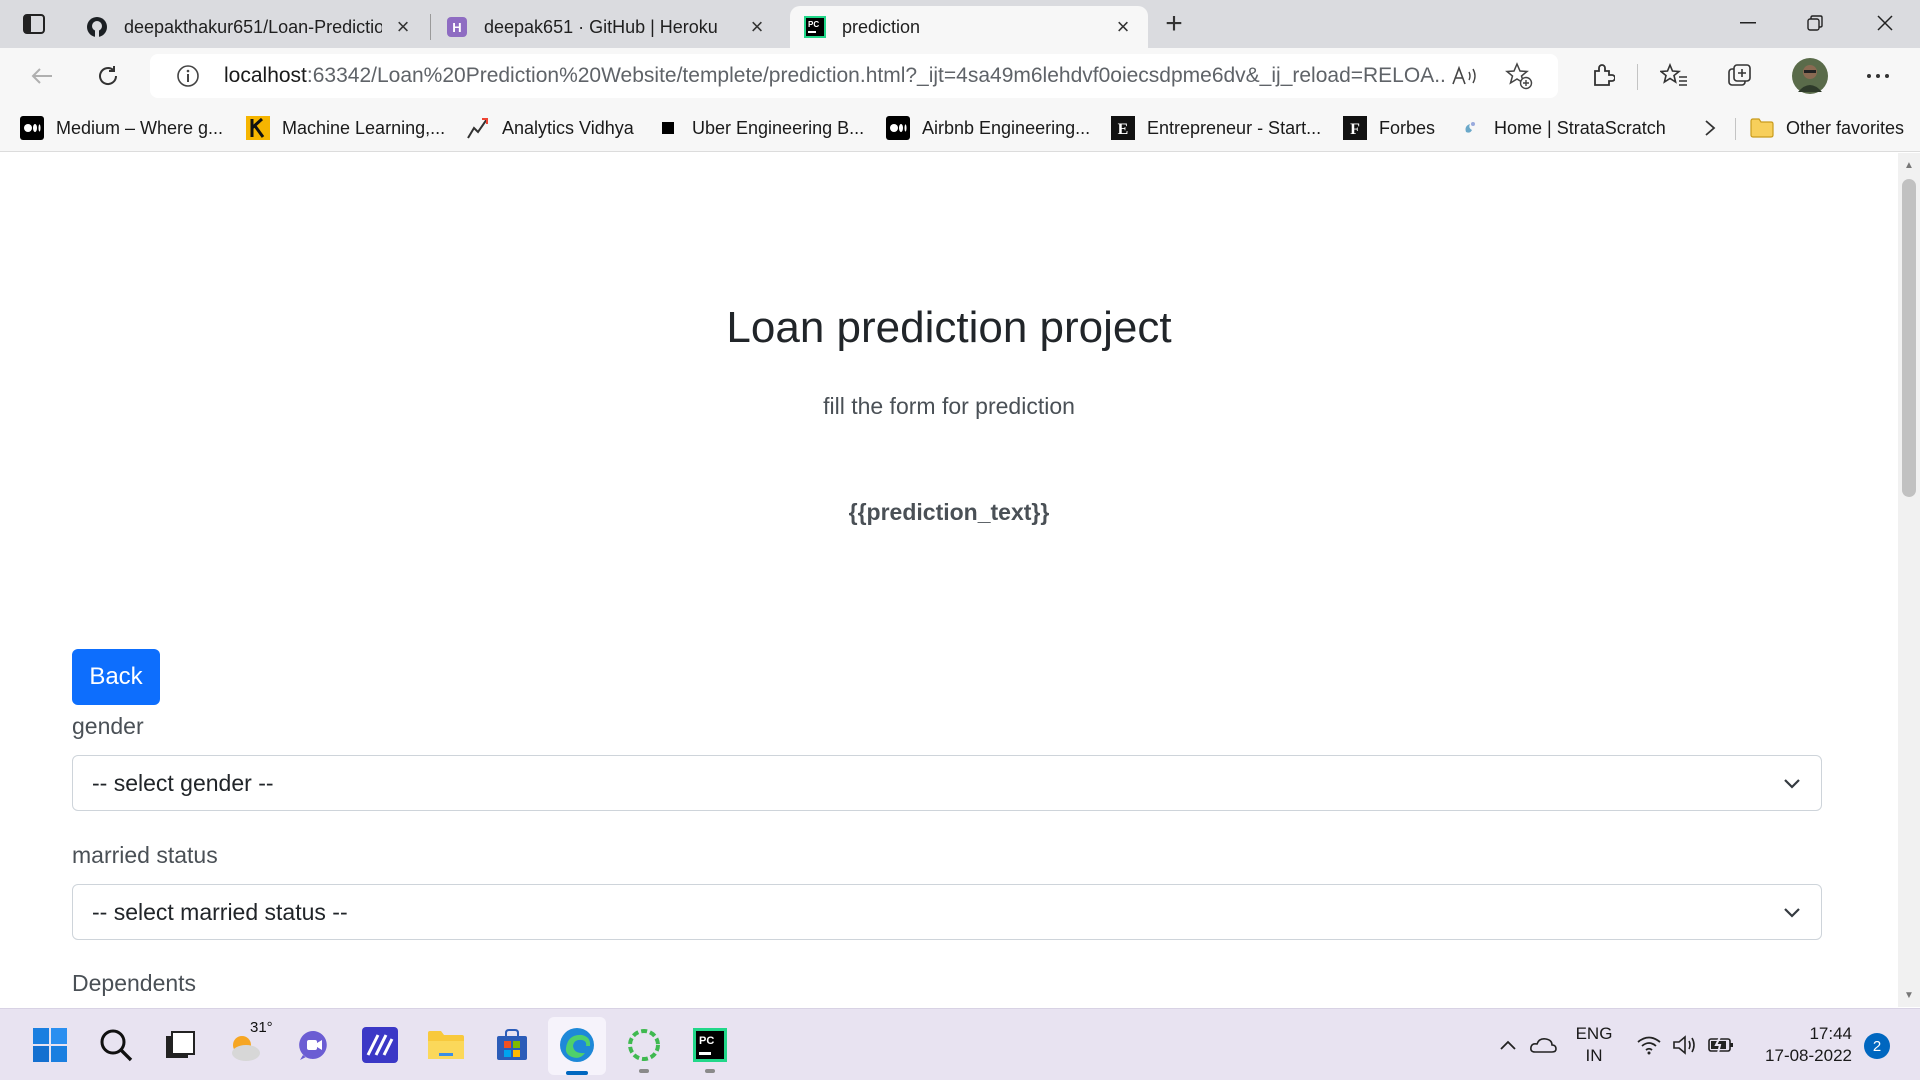 The width and height of the screenshot is (1920, 1080). I want to click on github-icon, so click(97, 27).